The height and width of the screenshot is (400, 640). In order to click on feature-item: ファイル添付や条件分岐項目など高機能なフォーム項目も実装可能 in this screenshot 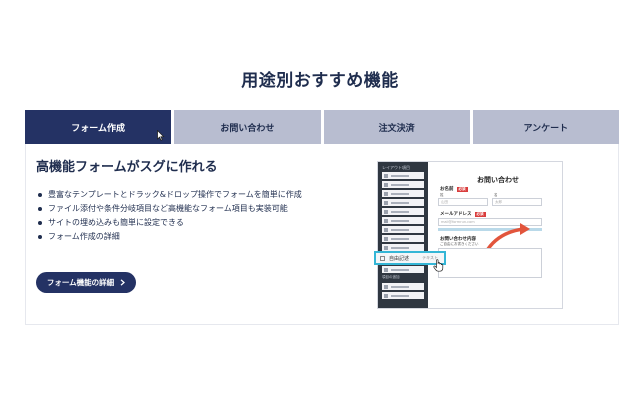, I will do `click(170, 209)`.